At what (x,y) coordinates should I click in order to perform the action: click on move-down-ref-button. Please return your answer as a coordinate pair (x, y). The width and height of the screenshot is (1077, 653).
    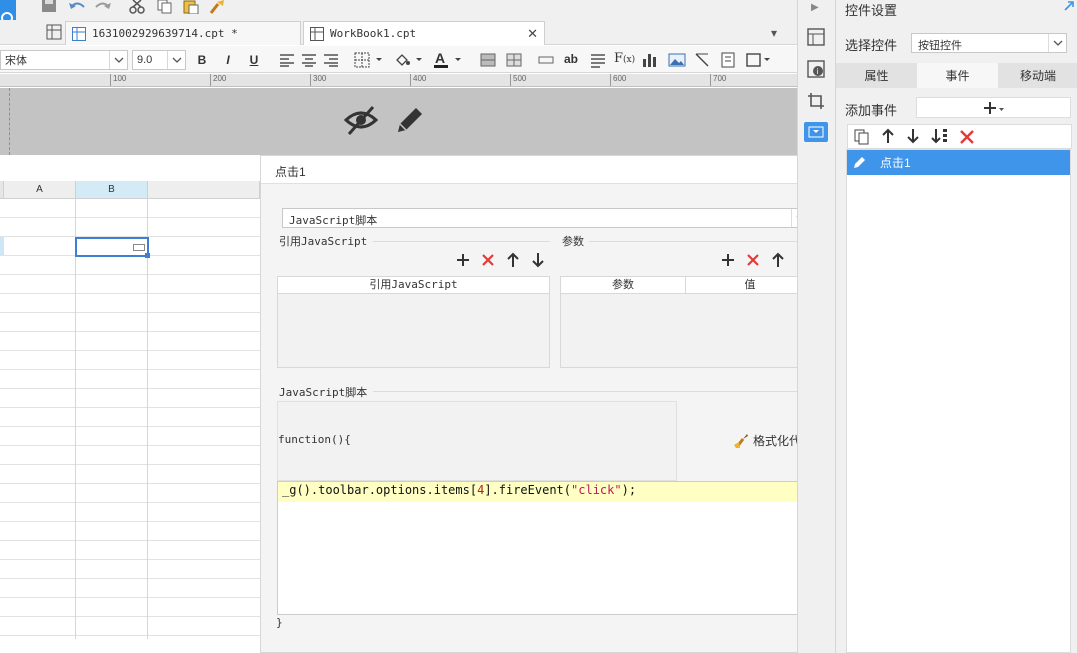
    Looking at the image, I should click on (538, 260).